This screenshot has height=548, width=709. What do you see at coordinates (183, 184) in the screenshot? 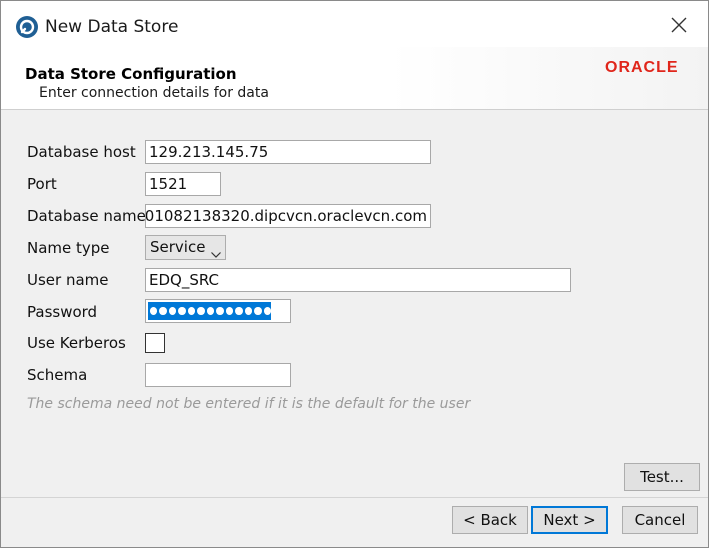
I see `port-input: 1521` at bounding box center [183, 184].